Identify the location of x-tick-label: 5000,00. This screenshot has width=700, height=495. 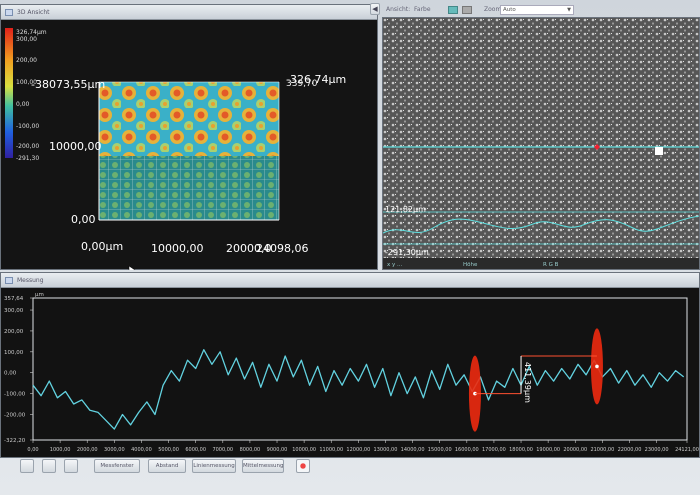
(168, 450).